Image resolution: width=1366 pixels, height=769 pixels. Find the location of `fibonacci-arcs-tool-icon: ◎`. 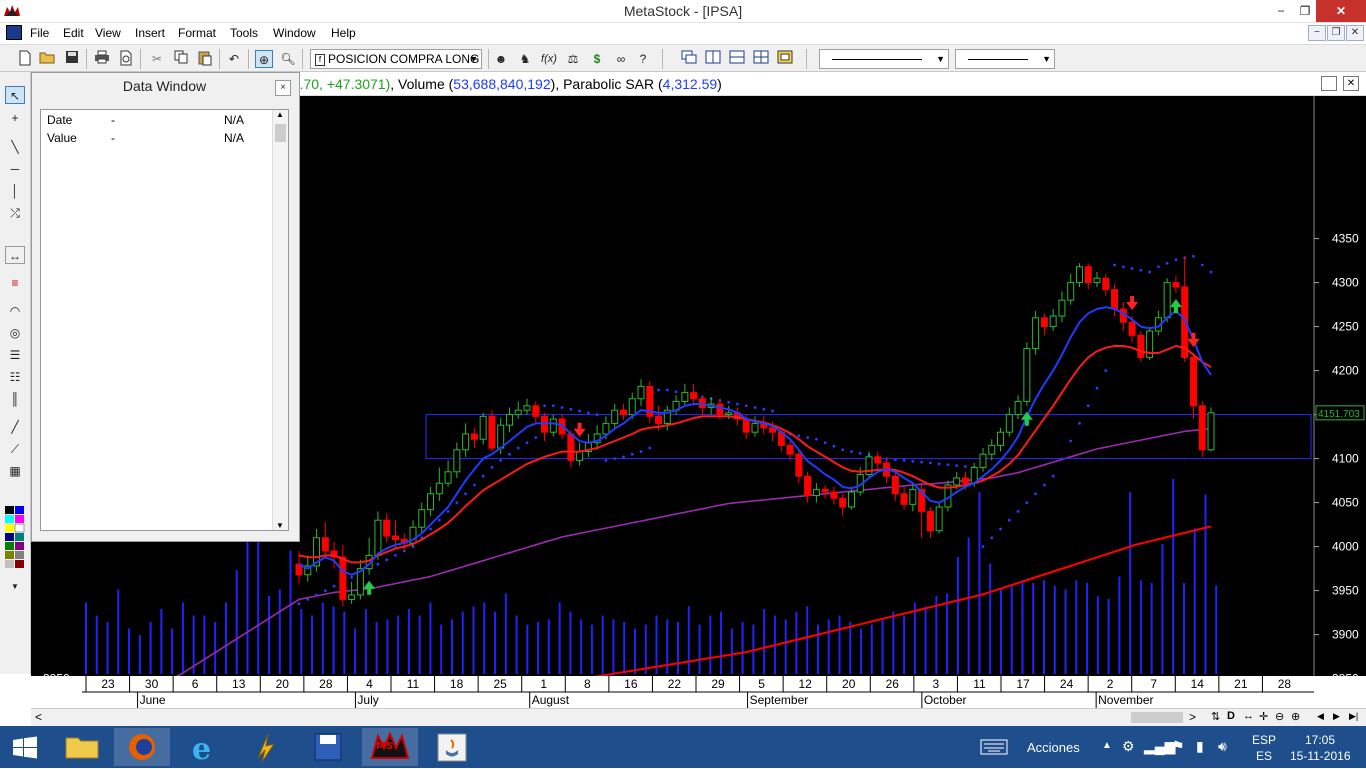

fibonacci-arcs-tool-icon: ◎ is located at coordinates (15, 333).